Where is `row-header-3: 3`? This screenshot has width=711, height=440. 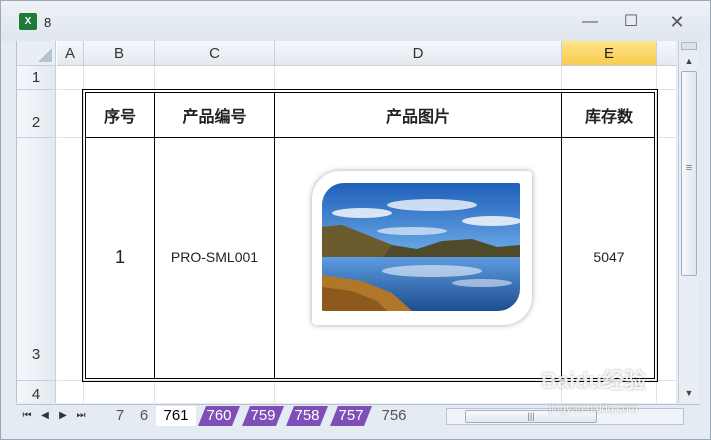 row-header-3: 3 is located at coordinates (36, 259).